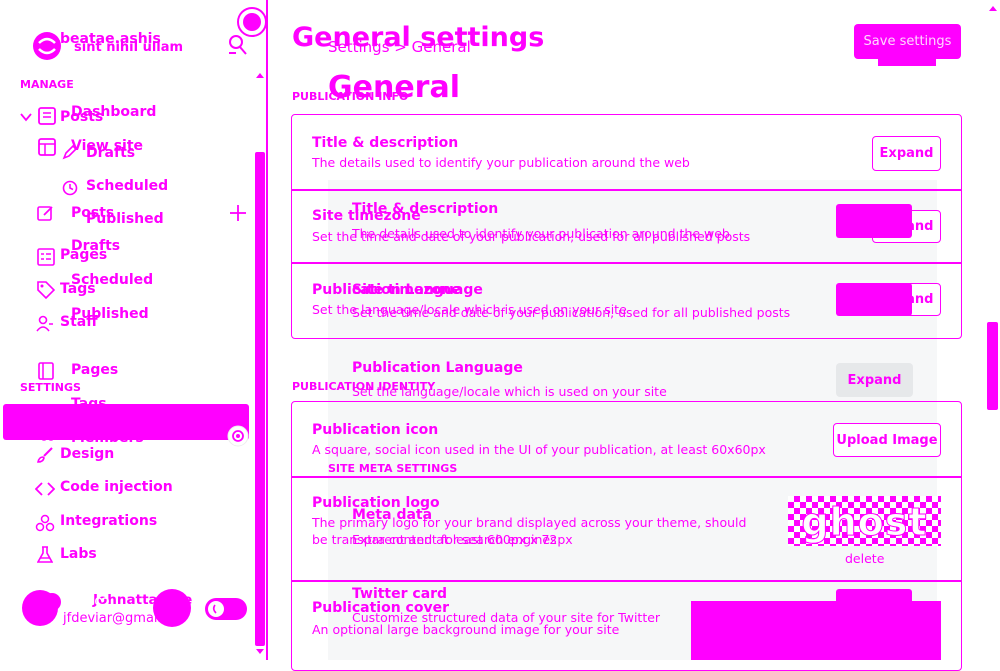 The height and width of the screenshot is (671, 1000). I want to click on sidebar-item-published: Published, so click(125, 219).